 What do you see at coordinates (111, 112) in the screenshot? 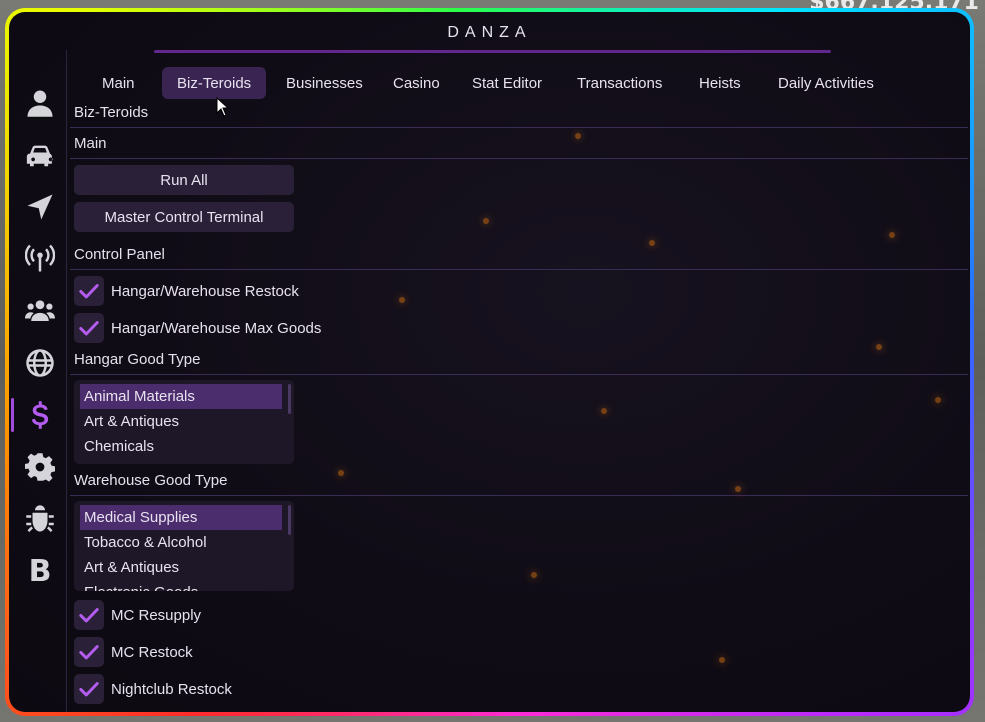
I see `page-heading: Biz-Teroids` at bounding box center [111, 112].